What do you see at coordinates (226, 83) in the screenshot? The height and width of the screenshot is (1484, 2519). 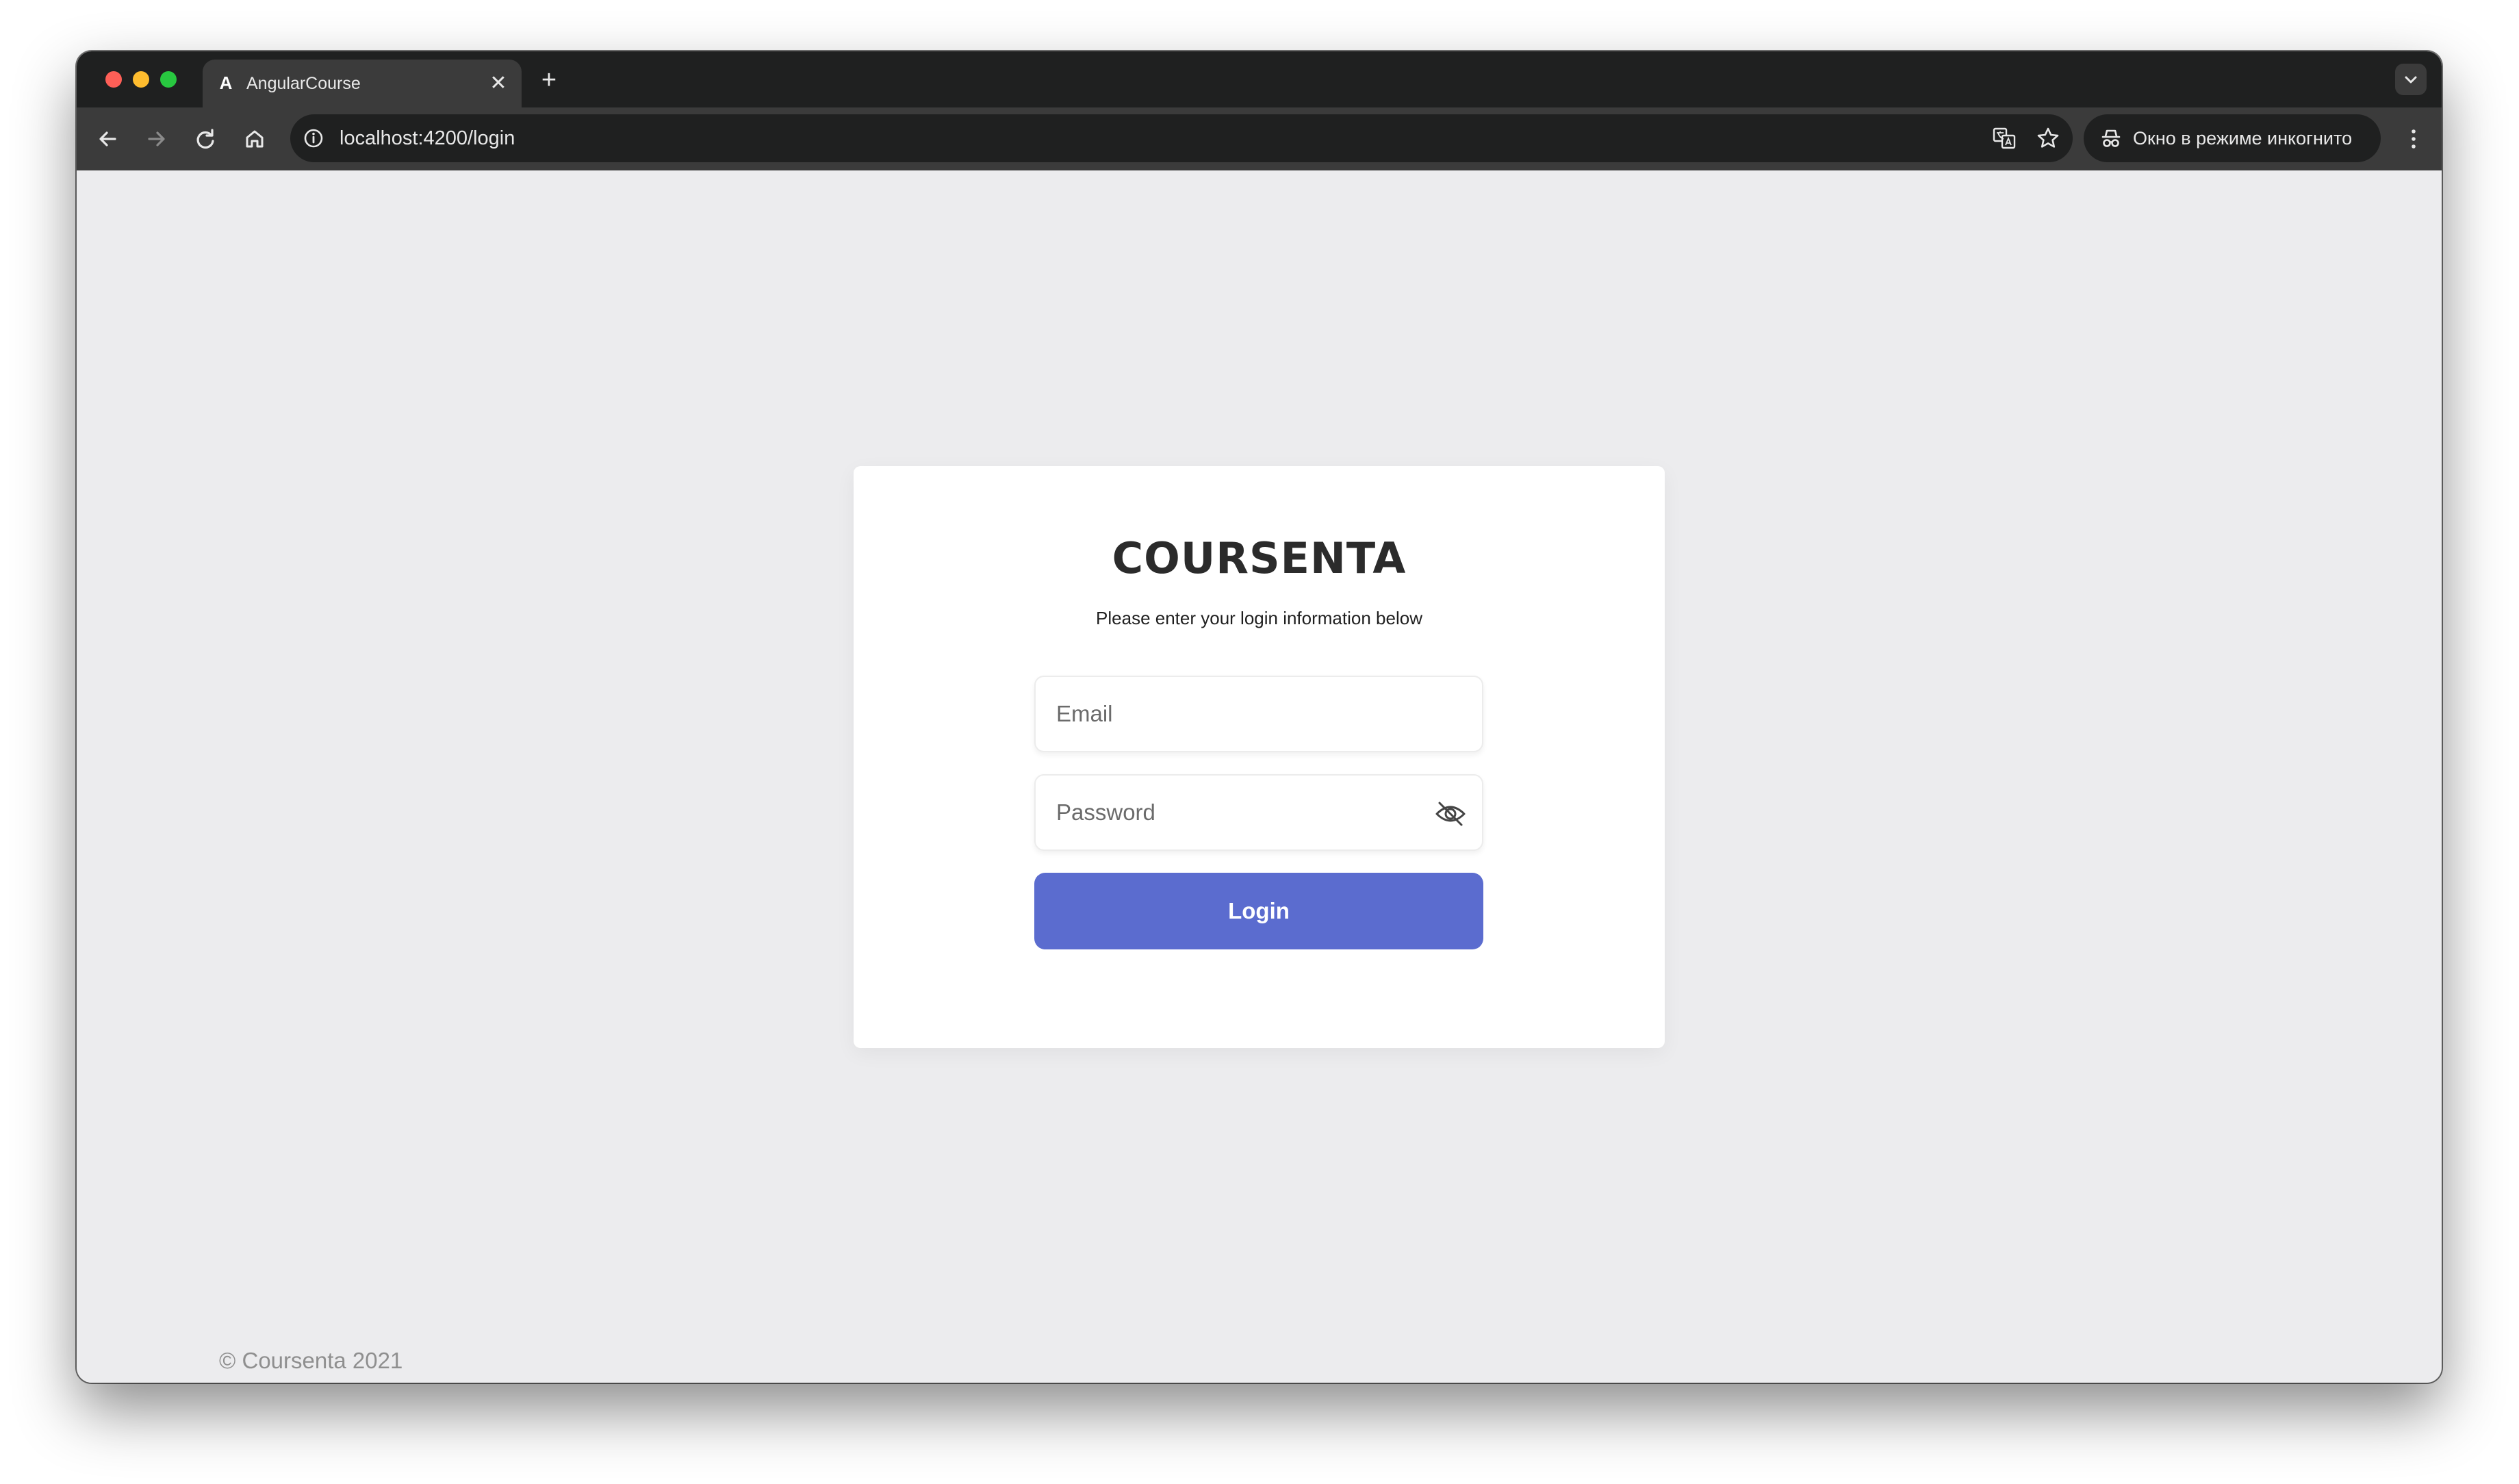 I see `angular-favicon-icon: A` at bounding box center [226, 83].